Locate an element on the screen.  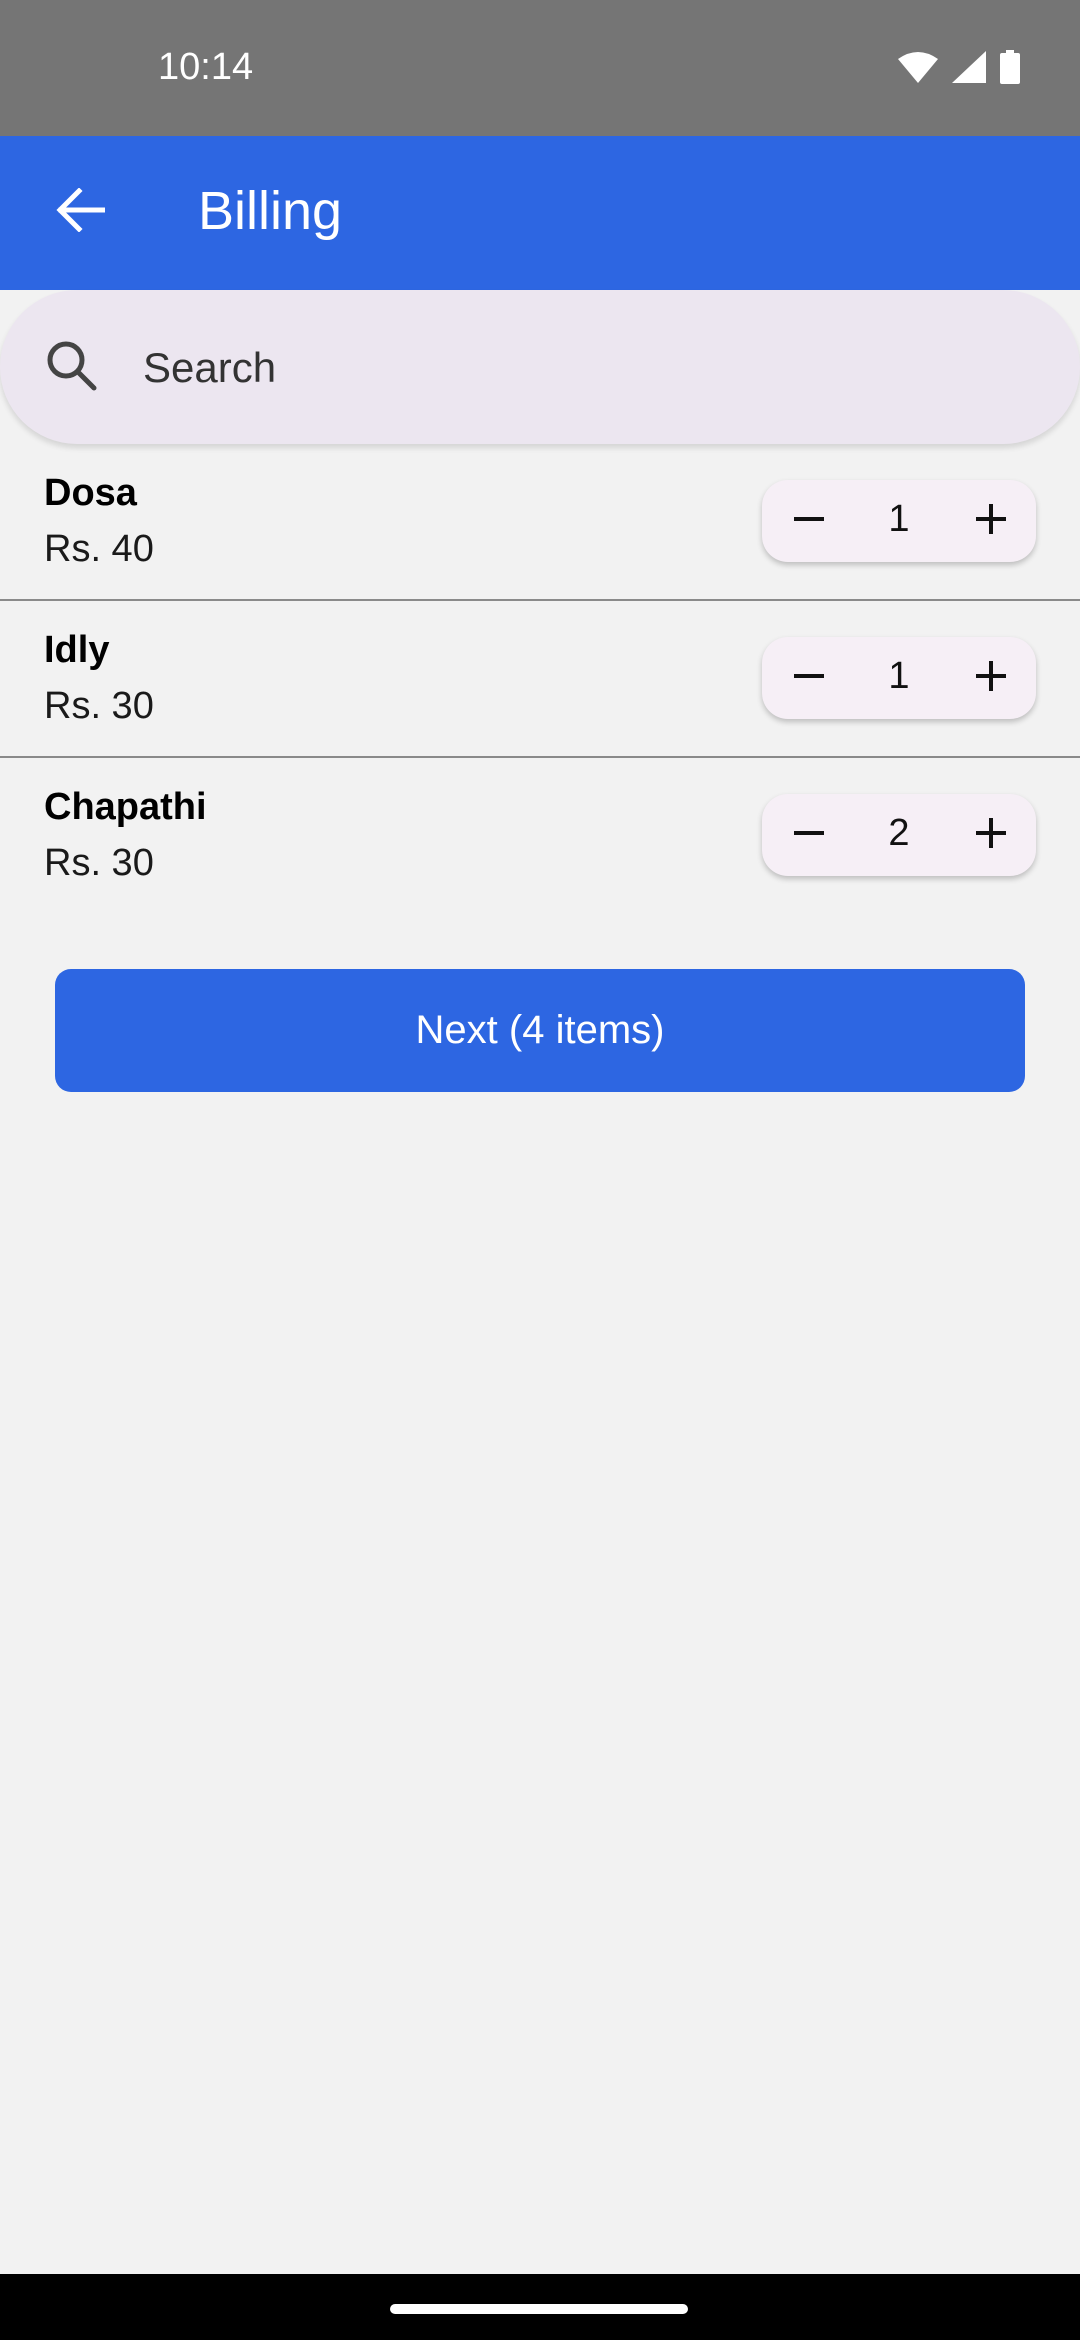
status-time: 10:14 is located at coordinates (206, 67).